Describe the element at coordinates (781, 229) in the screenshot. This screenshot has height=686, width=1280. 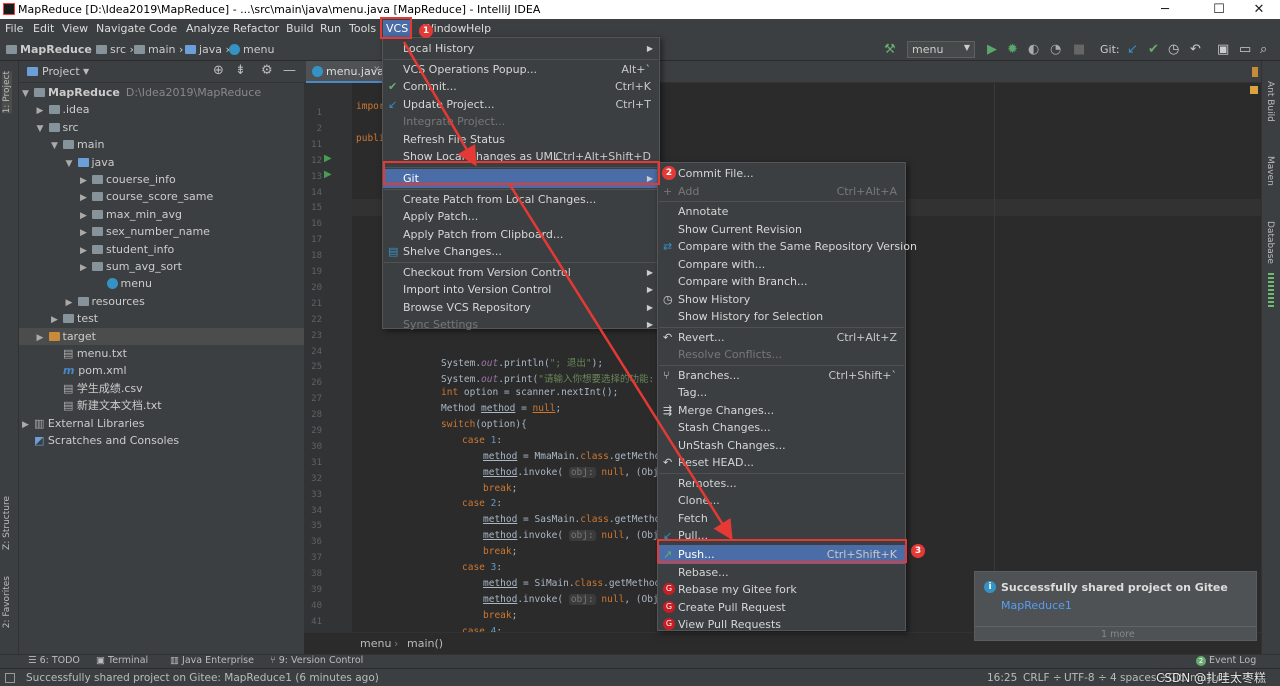
I see `menu-item-show-current-revision: Show Current Revision` at that location.